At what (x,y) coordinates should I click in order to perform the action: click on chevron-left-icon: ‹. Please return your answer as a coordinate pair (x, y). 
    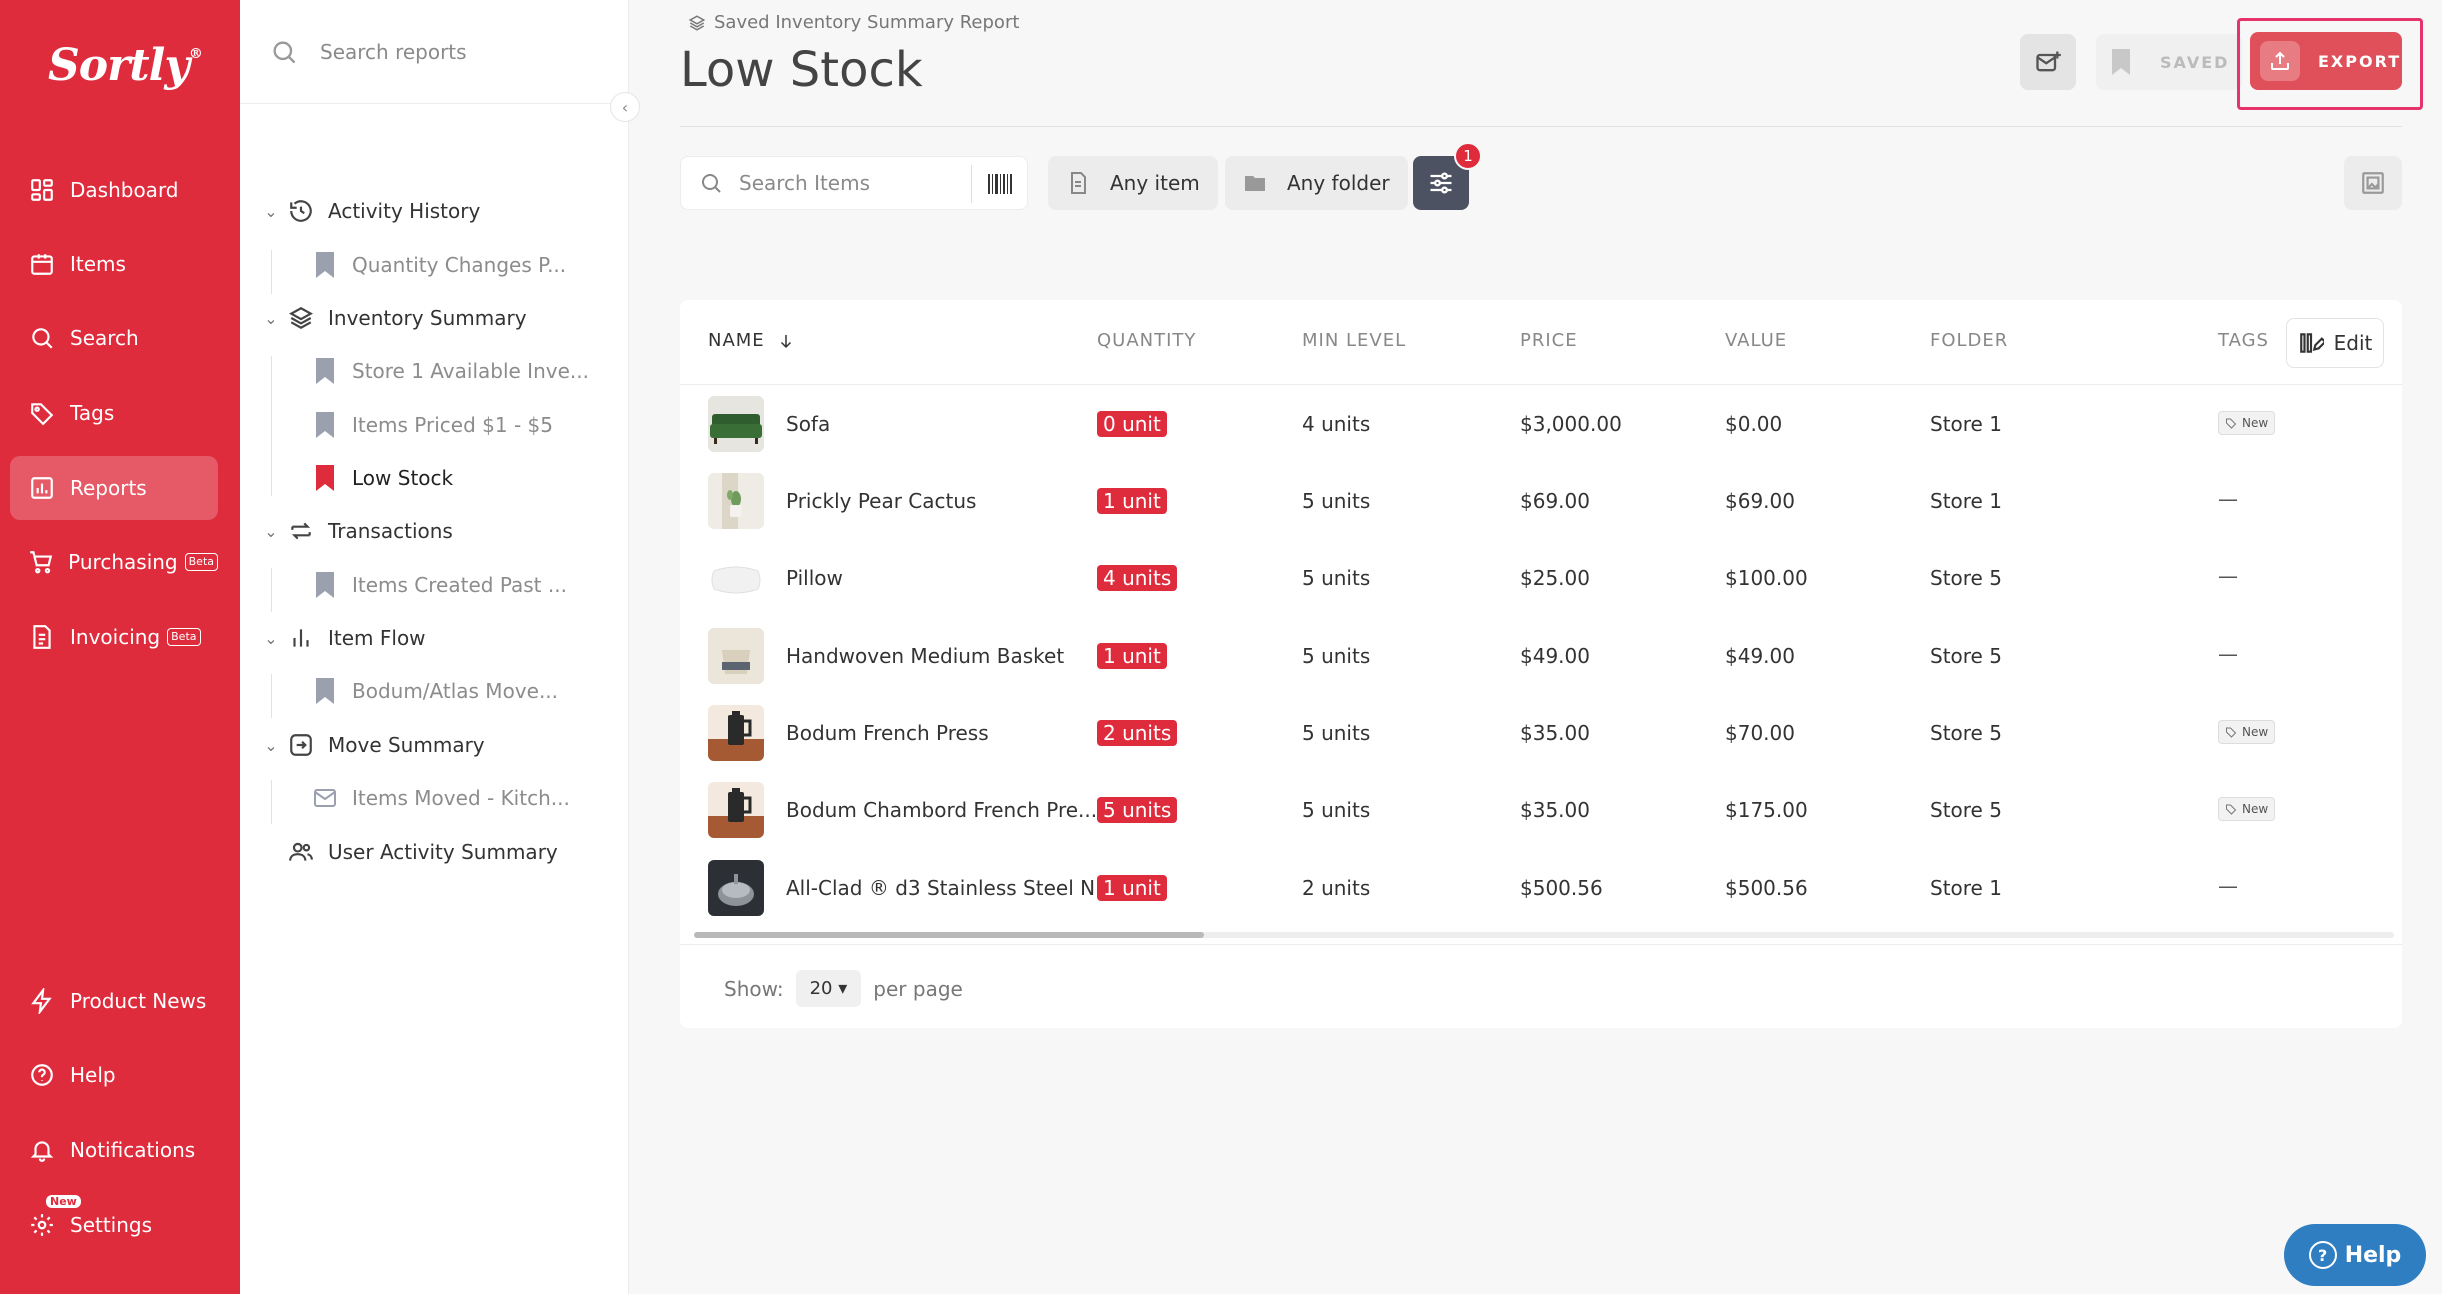
    Looking at the image, I should click on (625, 107).